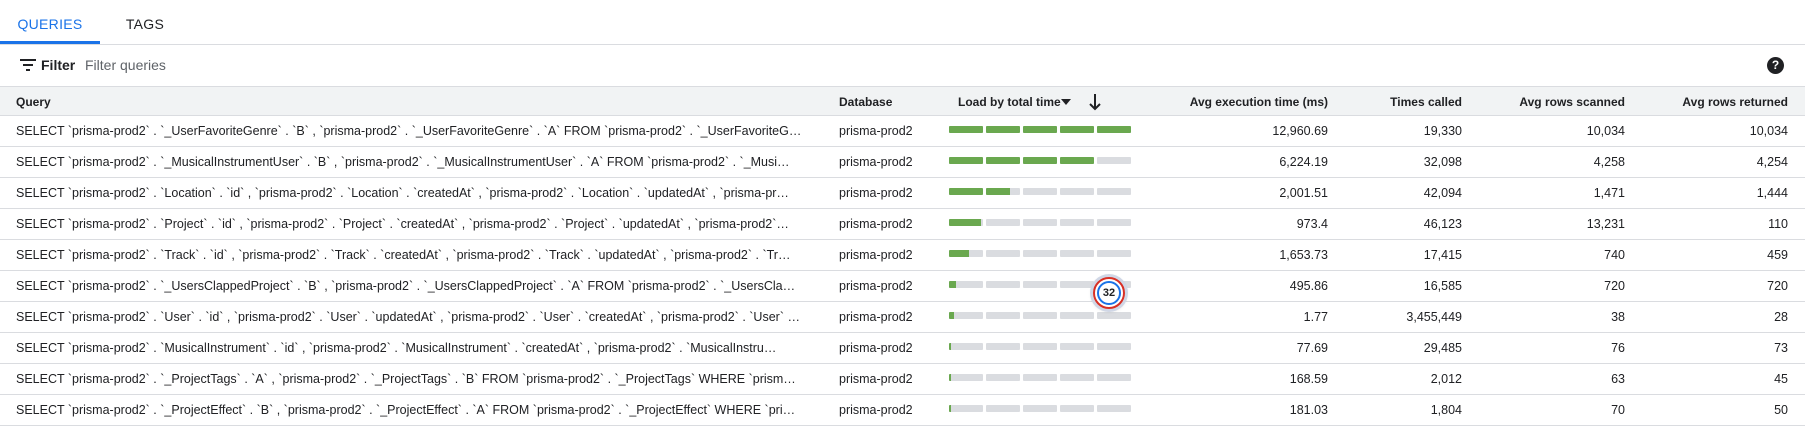 The width and height of the screenshot is (1805, 428). Describe the element at coordinates (865, 102) in the screenshot. I see `column-header-database: Database` at that location.